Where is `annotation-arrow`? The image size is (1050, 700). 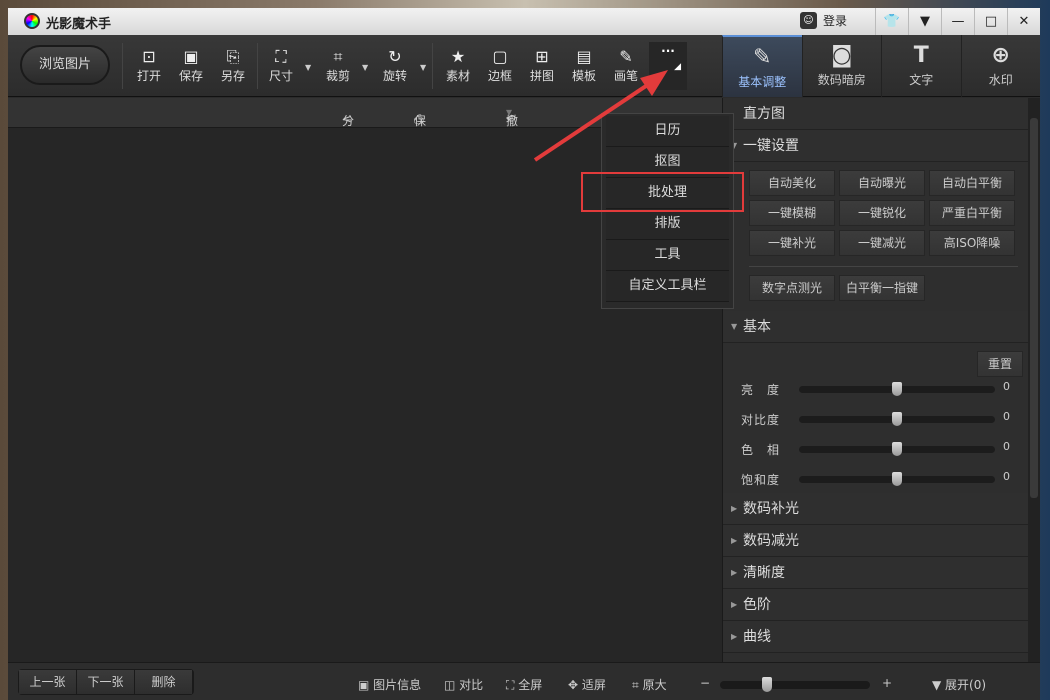
annotation-arrow is located at coordinates (600, 116).